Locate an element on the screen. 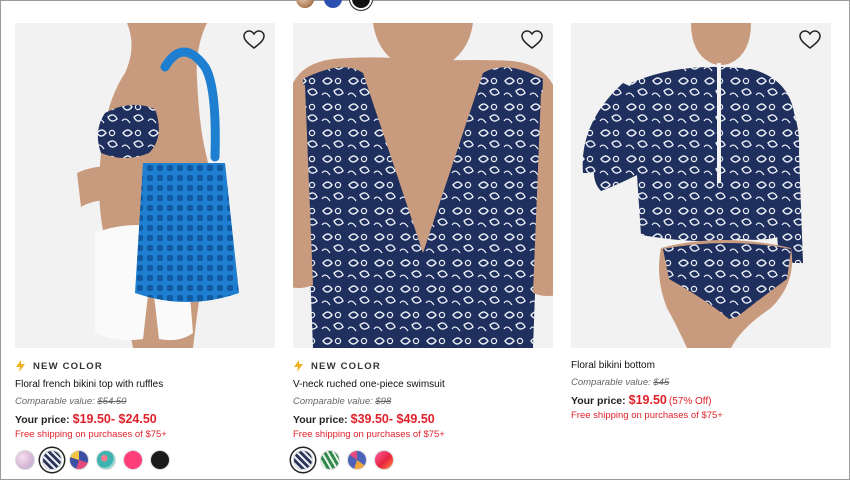  swatch-tortoise is located at coordinates (305, 4).